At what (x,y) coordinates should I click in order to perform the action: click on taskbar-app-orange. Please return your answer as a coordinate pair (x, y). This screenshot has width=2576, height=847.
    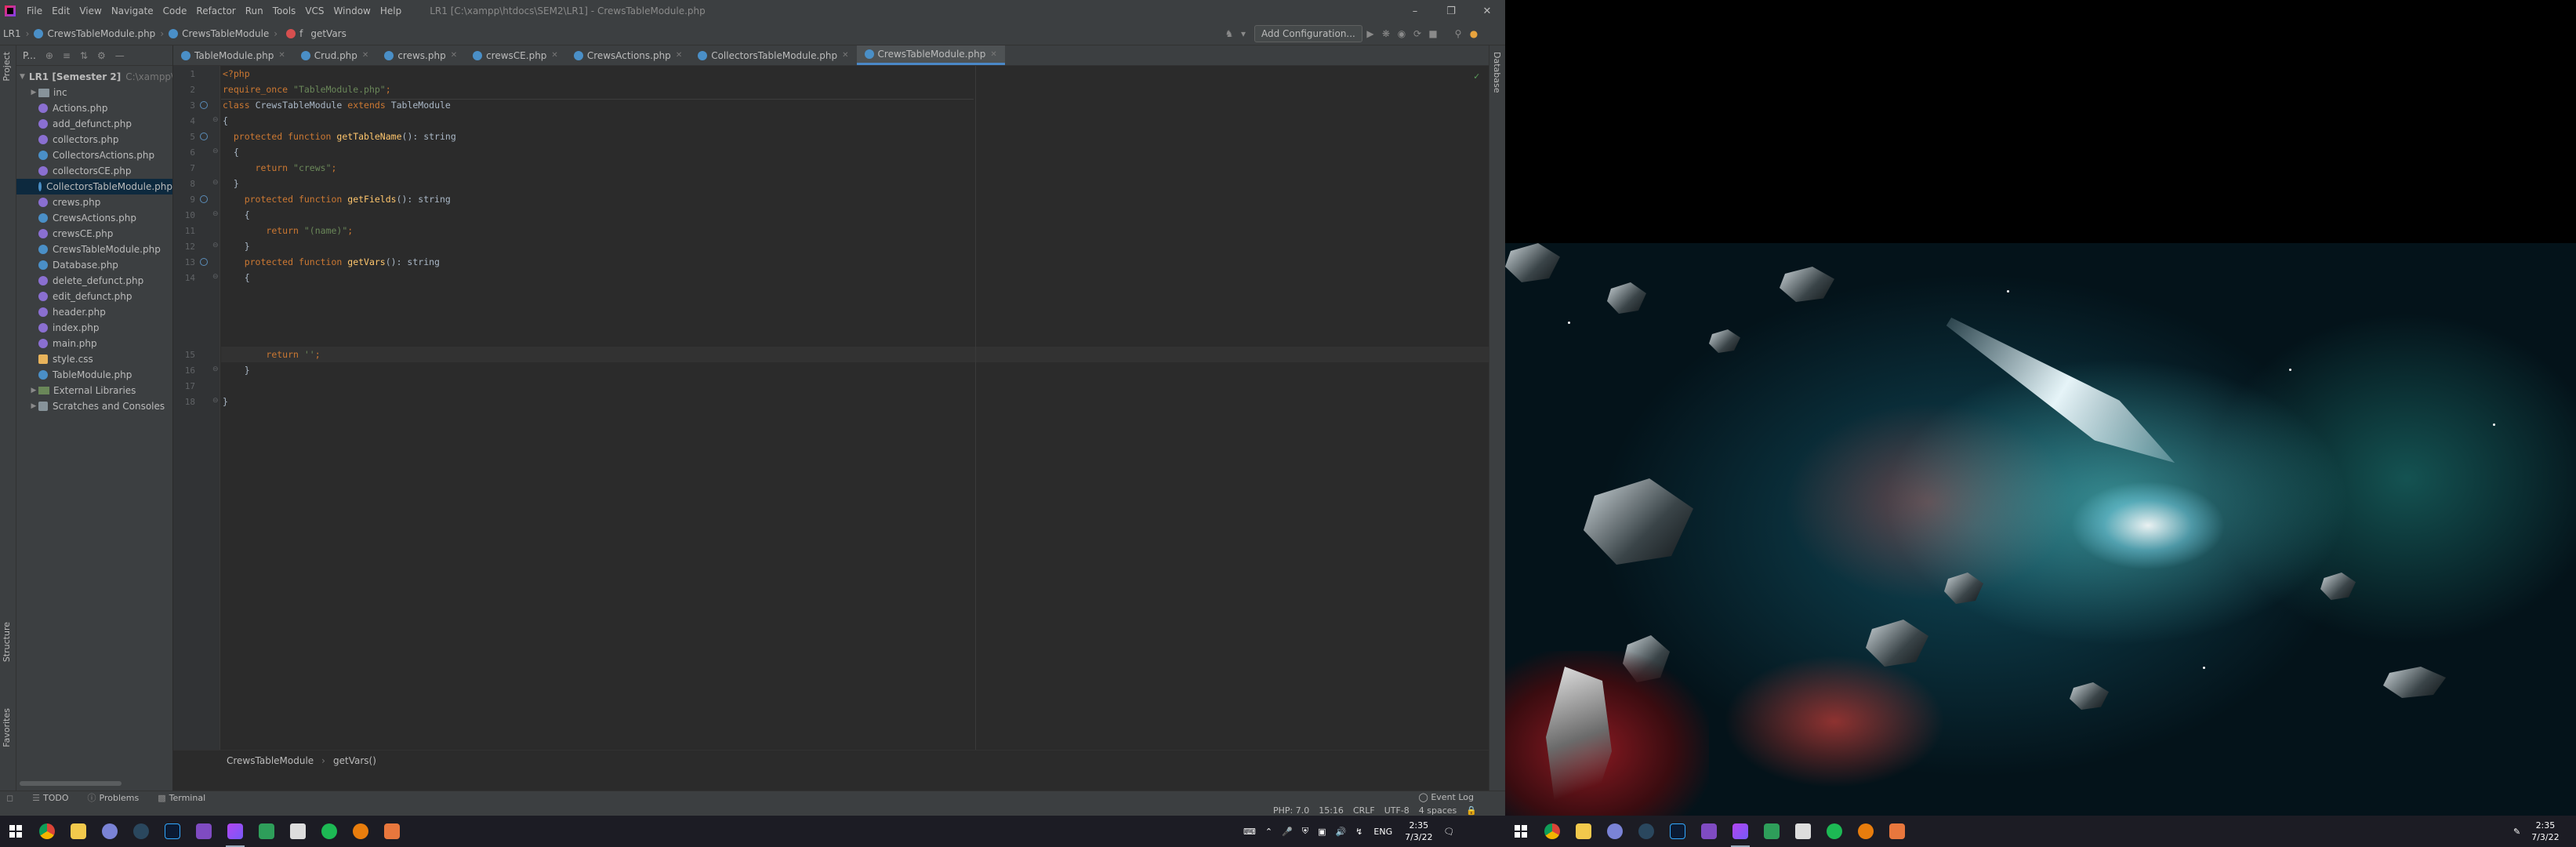
    Looking at the image, I should click on (392, 831).